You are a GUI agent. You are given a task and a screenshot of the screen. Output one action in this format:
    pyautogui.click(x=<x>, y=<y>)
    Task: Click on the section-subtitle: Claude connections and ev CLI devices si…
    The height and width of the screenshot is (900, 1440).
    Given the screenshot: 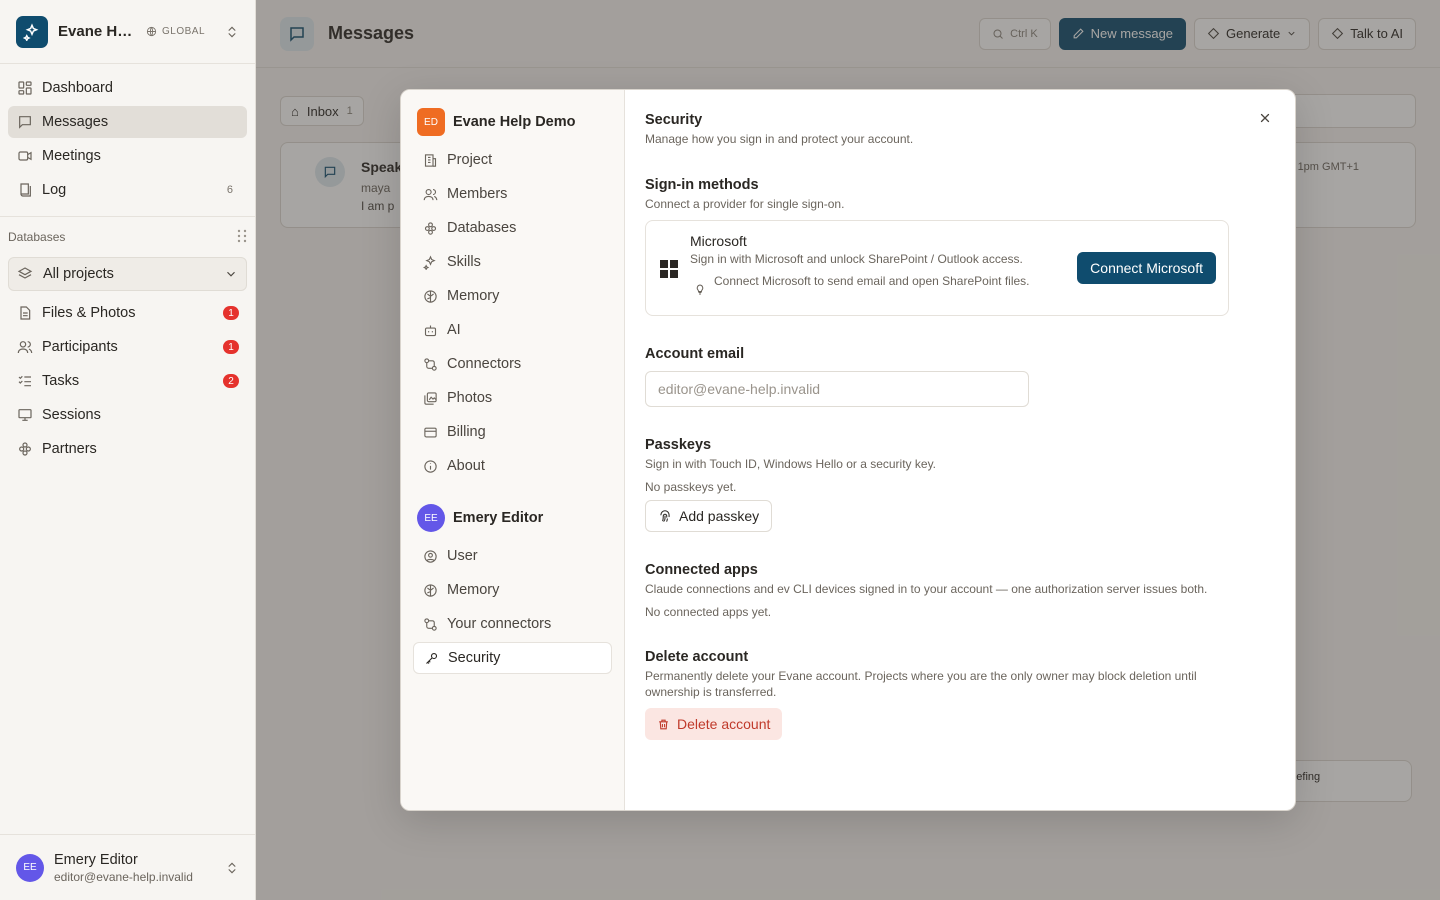 What is the action you would take?
    pyautogui.click(x=926, y=589)
    